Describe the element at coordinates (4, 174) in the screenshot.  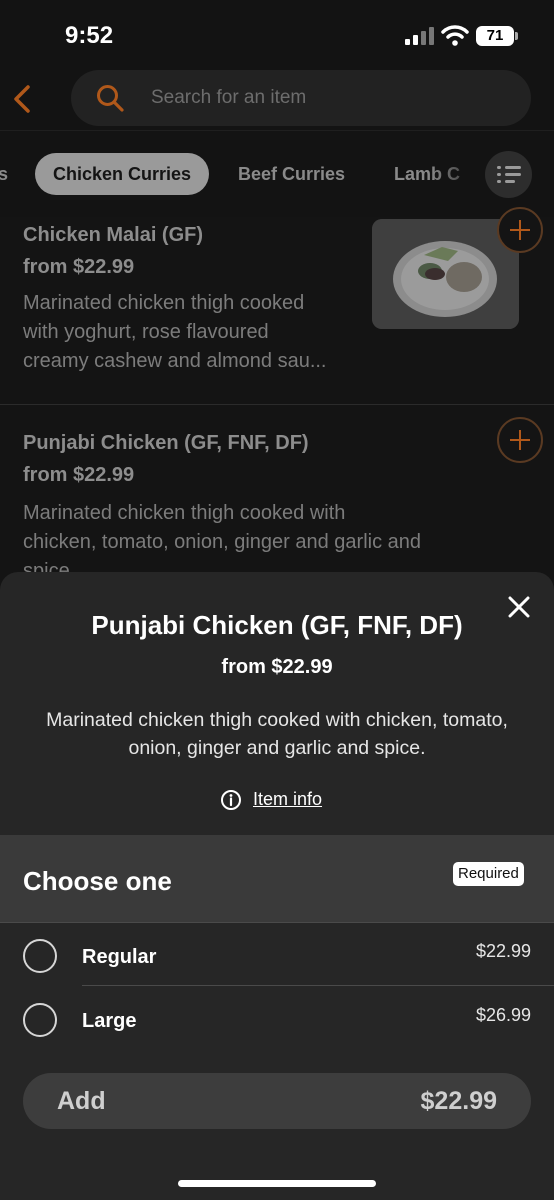
I see `tab-previous: s` at that location.